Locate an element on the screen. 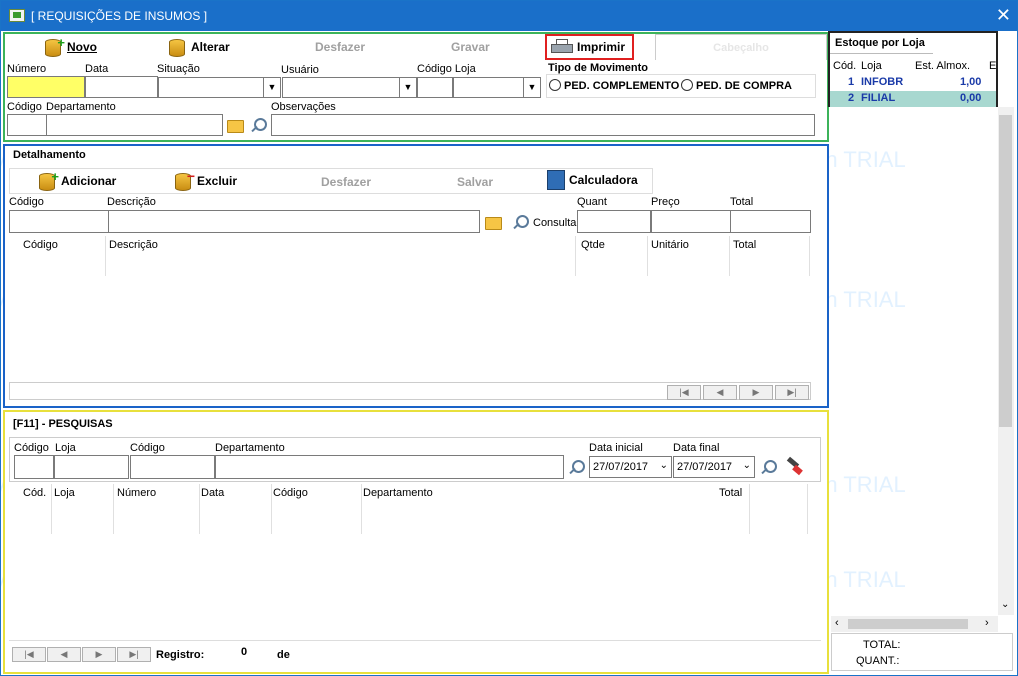 This screenshot has height=676, width=1018. ped-compra-radio: PED. DE COMPRA is located at coordinates (736, 85).